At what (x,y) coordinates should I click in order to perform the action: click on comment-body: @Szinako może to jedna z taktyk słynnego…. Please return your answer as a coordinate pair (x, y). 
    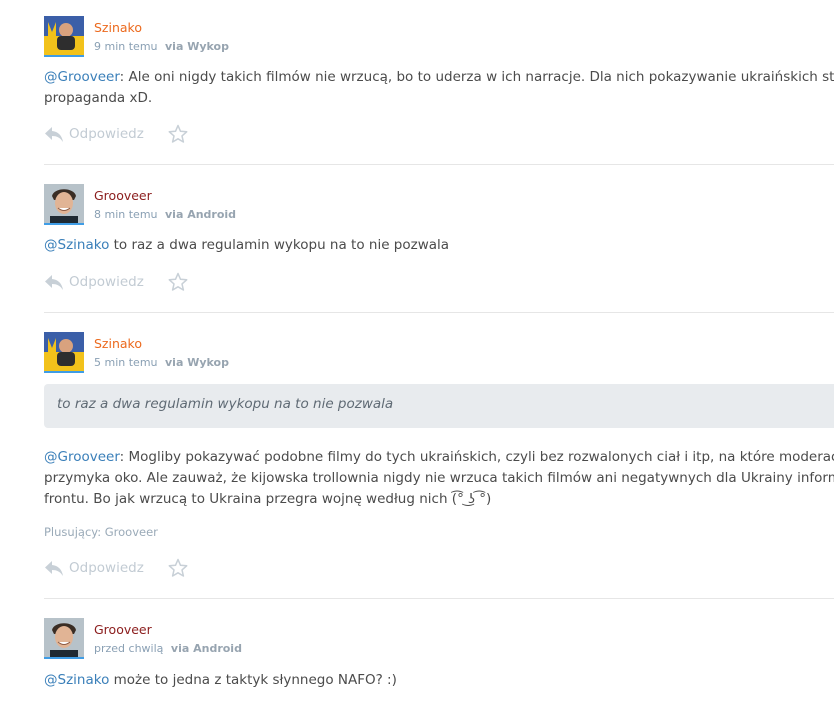
    Looking at the image, I should click on (439, 680).